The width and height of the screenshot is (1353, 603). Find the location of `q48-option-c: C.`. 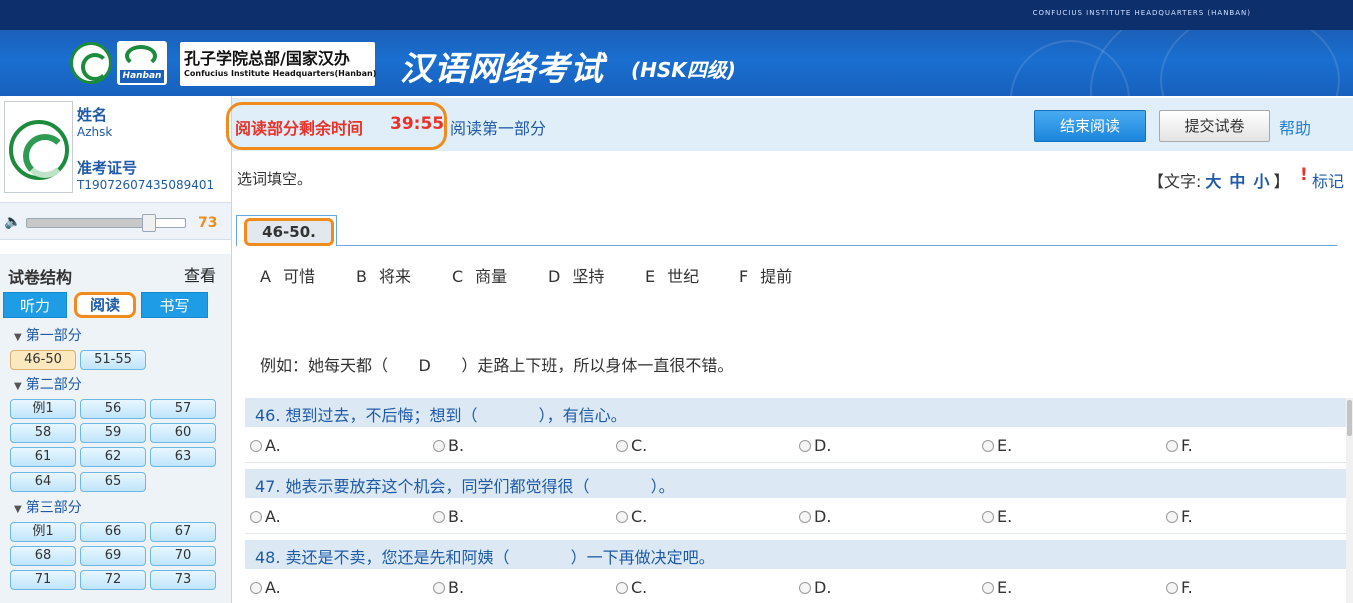

q48-option-c: C. is located at coordinates (631, 587).